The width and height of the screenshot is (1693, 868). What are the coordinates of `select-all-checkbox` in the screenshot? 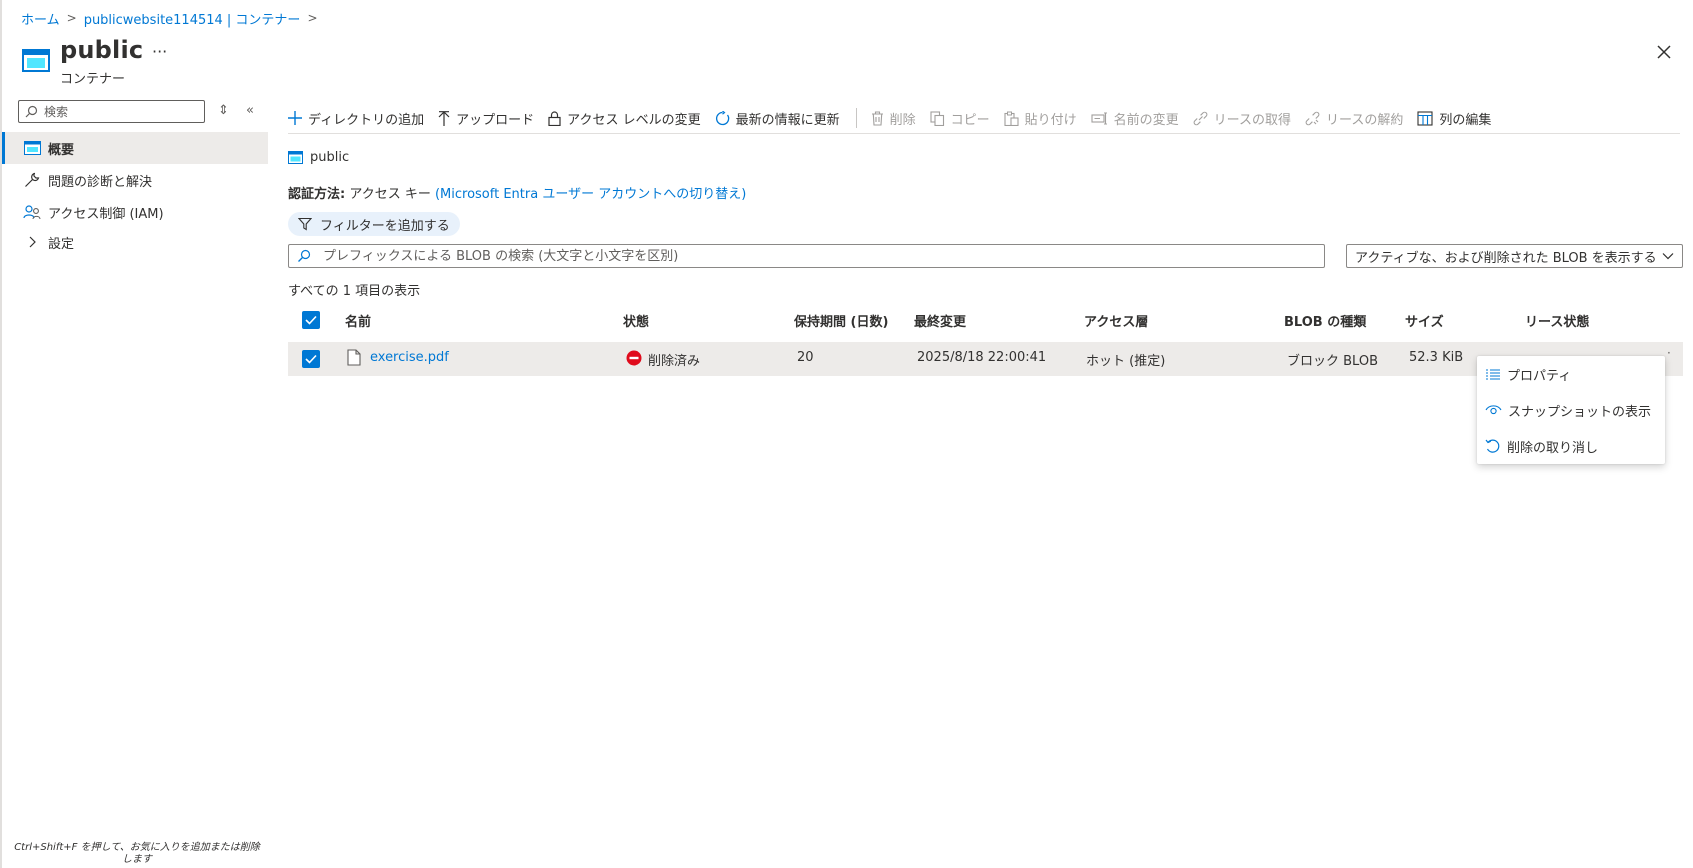 It's located at (311, 320).